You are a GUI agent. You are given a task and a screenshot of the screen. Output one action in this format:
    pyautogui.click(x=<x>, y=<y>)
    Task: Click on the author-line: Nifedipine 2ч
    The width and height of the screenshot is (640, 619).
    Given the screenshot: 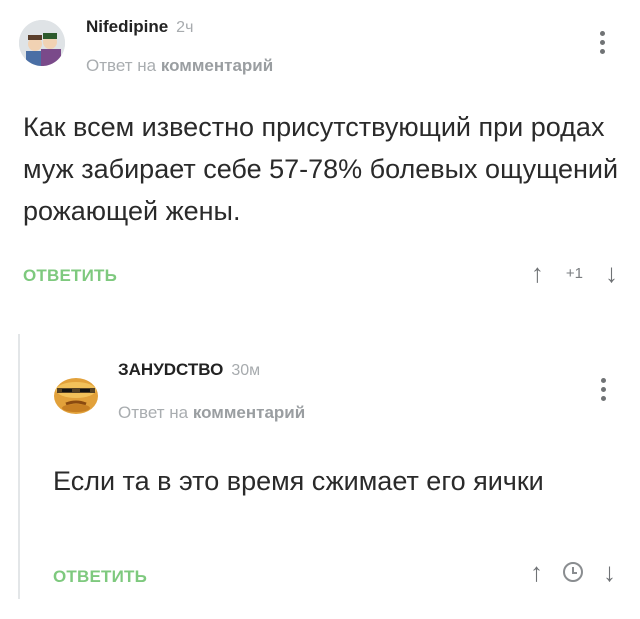 What is the action you would take?
    pyautogui.click(x=139, y=27)
    